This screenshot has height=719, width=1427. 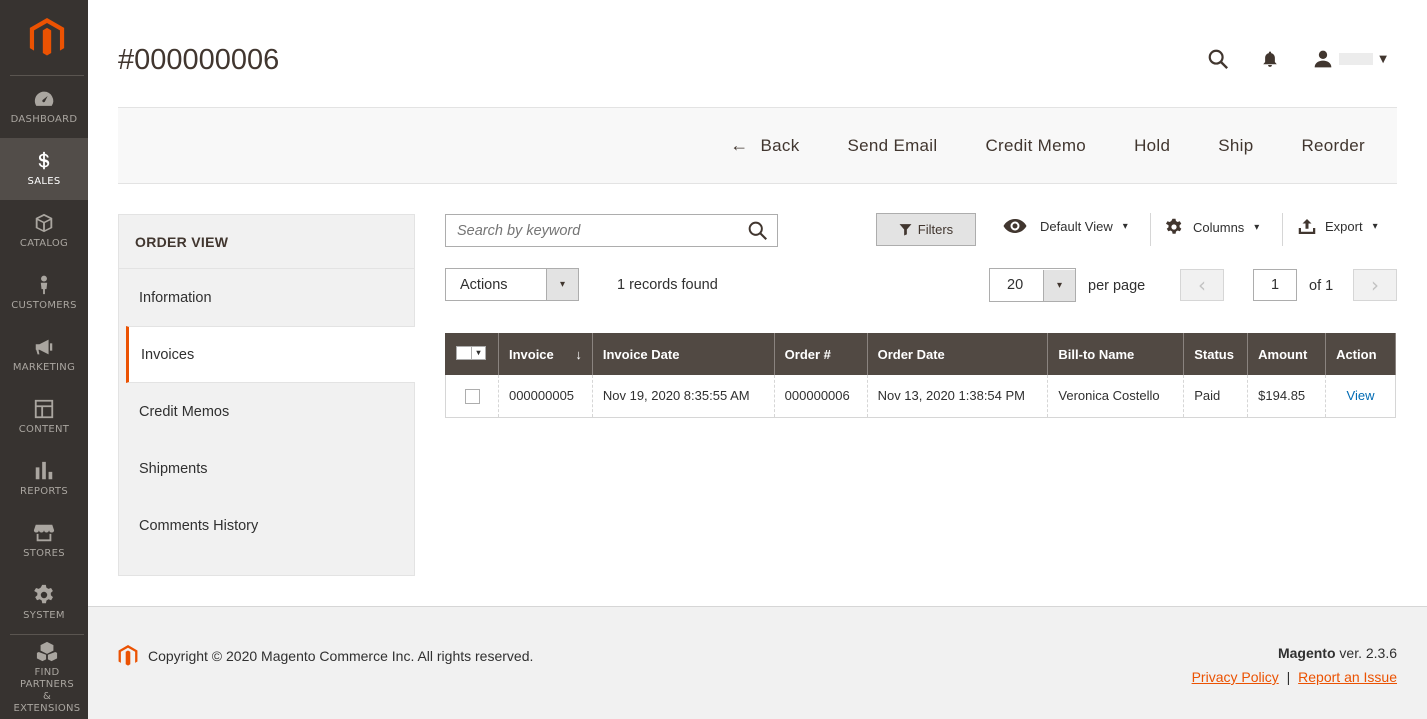 I want to click on nav-sales: SALES, so click(x=44, y=169).